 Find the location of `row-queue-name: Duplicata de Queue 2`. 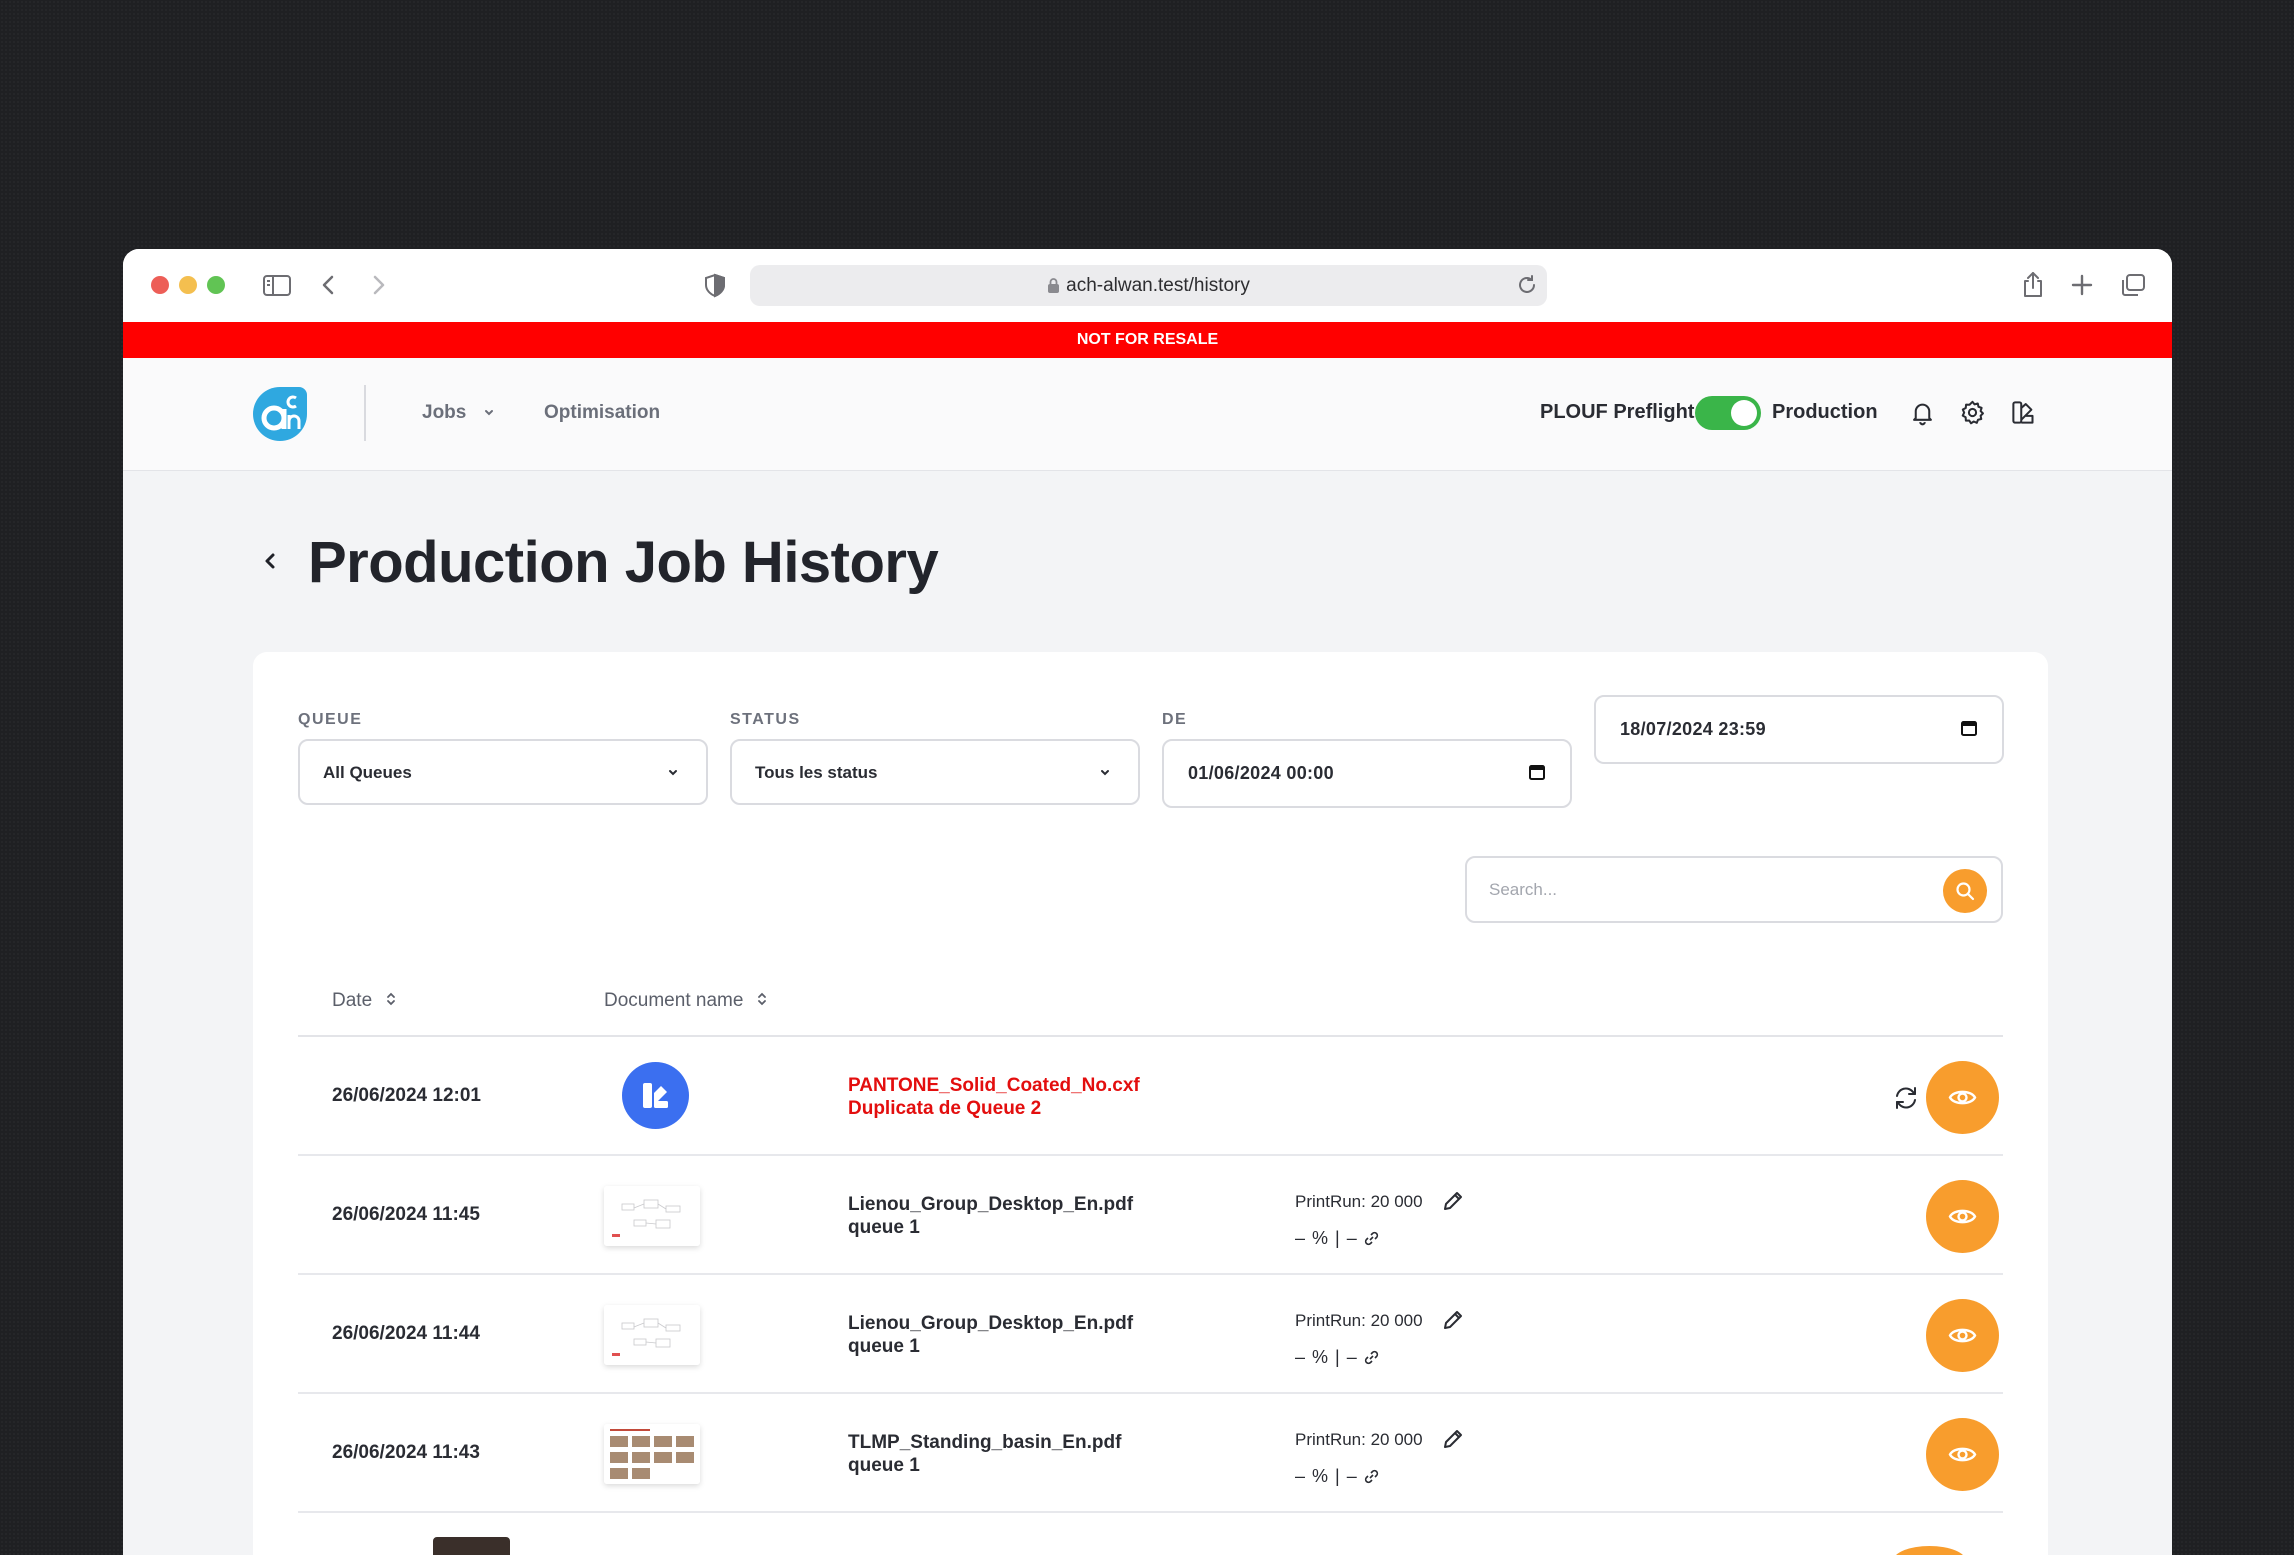

row-queue-name: Duplicata de Queue 2 is located at coordinates (945, 1108).